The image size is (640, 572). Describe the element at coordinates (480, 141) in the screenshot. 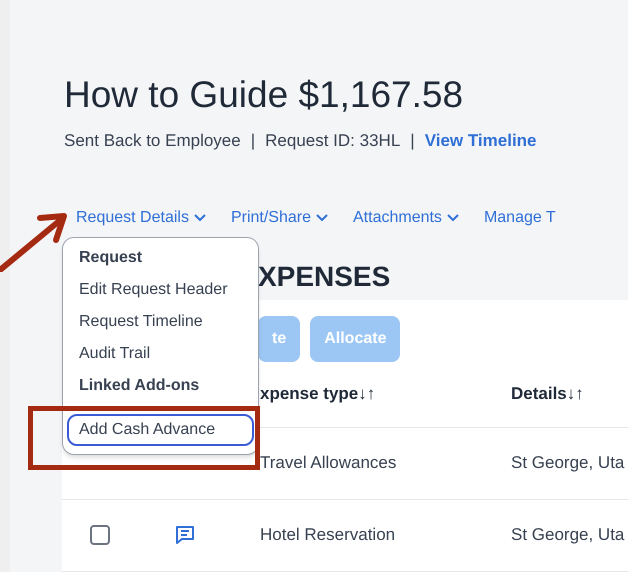

I see `view-timeline-link: View Timeline` at that location.